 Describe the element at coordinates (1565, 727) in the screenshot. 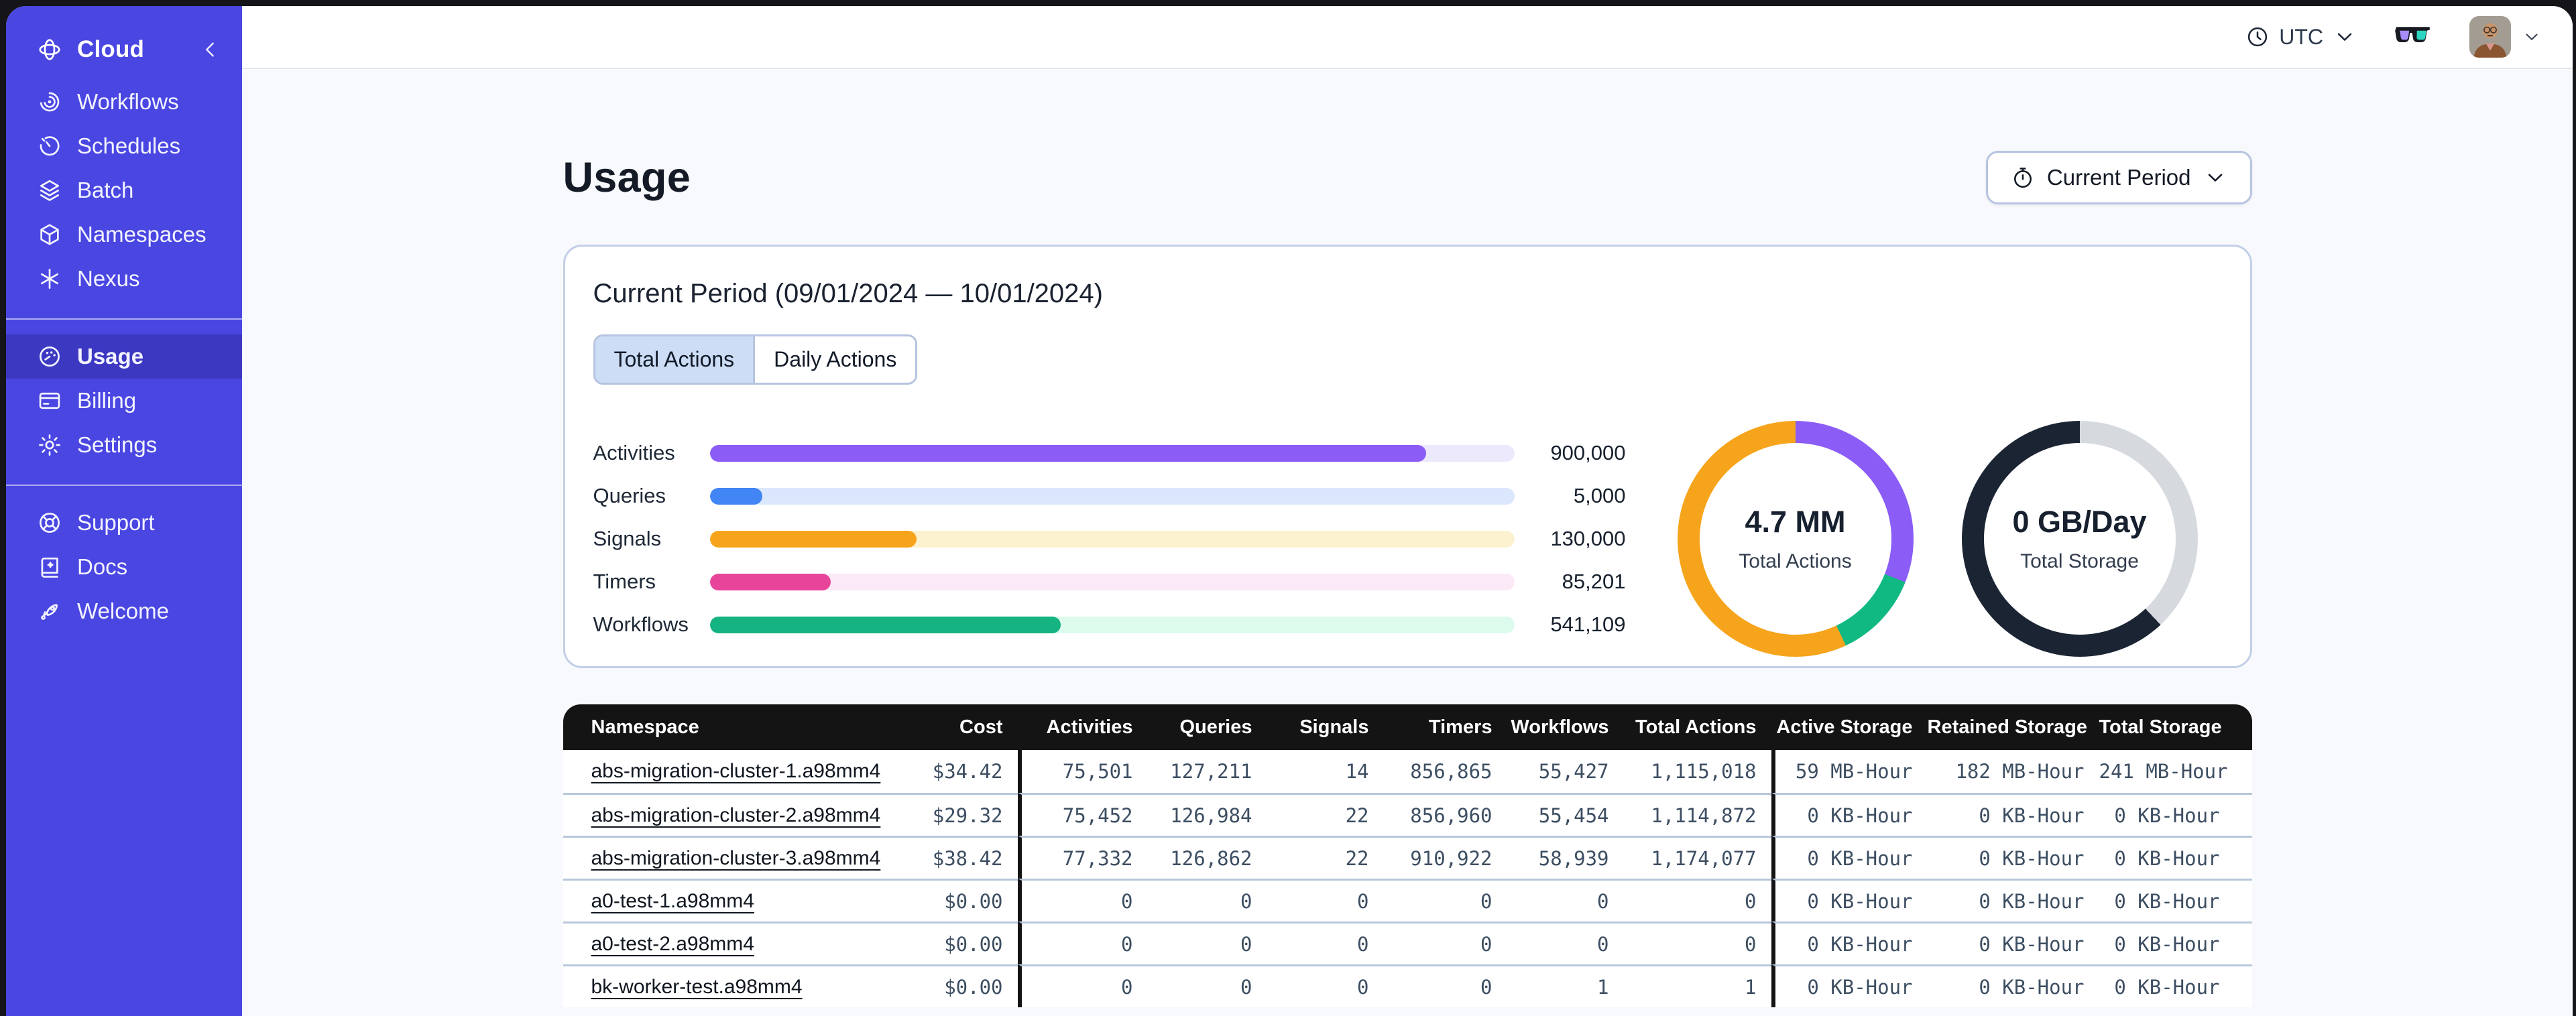

I see `column-header-workflows: Workflows` at that location.